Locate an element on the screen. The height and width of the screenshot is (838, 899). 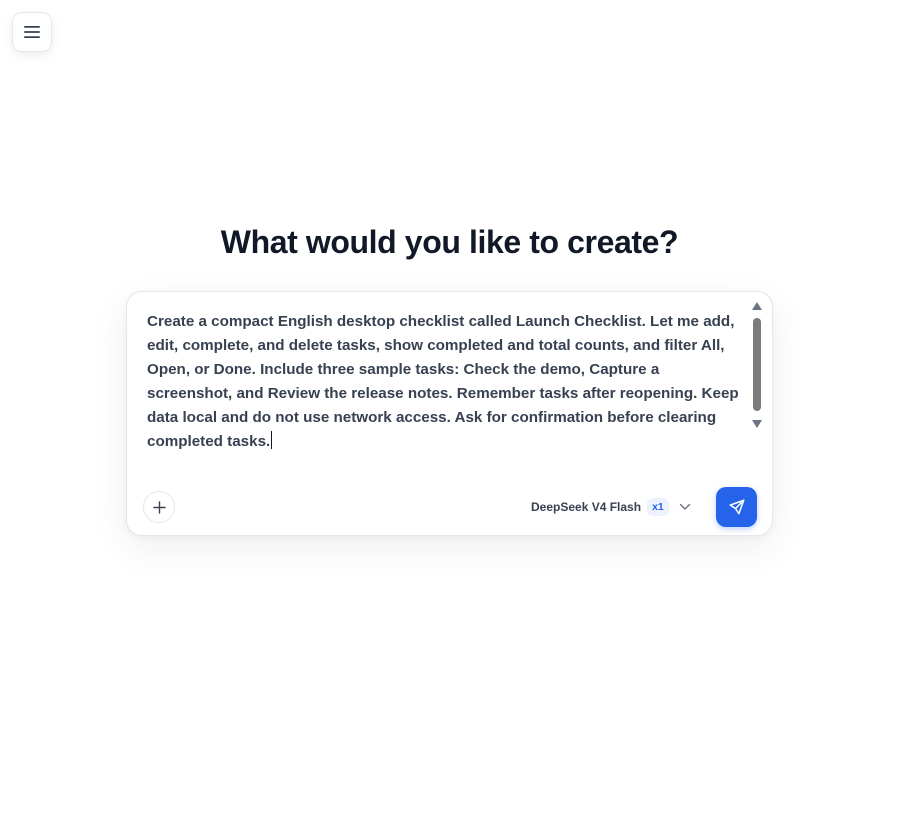
scroll-down-arrow-icon is located at coordinates (757, 424).